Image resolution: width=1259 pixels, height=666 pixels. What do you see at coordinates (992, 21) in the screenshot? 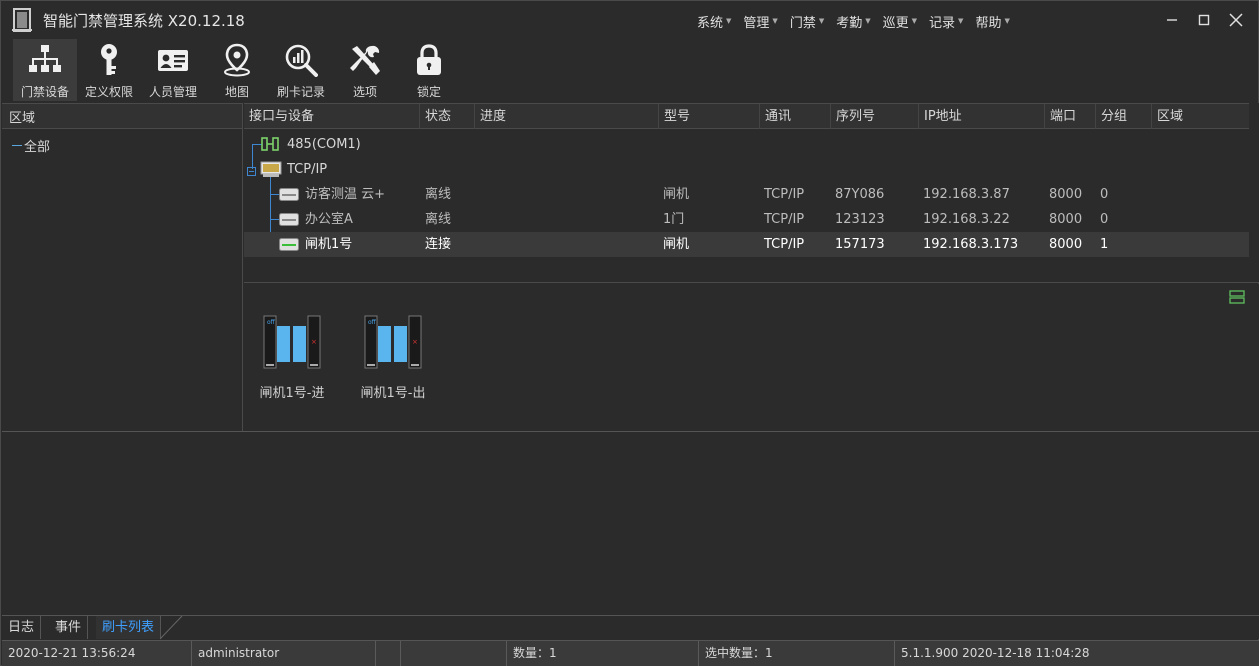
I see `menu-help: 帮助 ▼` at bounding box center [992, 21].